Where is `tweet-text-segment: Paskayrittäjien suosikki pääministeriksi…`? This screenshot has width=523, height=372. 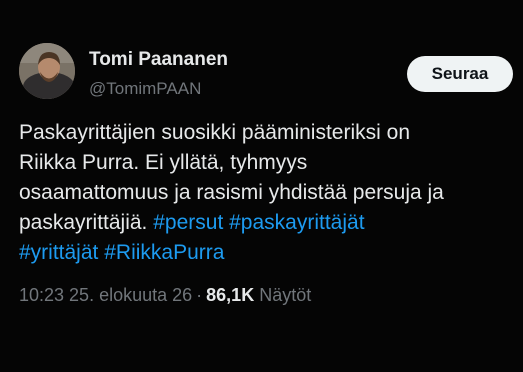
tweet-text-segment: Paskayrittäjien suosikki pääministeriksi… is located at coordinates (214, 132).